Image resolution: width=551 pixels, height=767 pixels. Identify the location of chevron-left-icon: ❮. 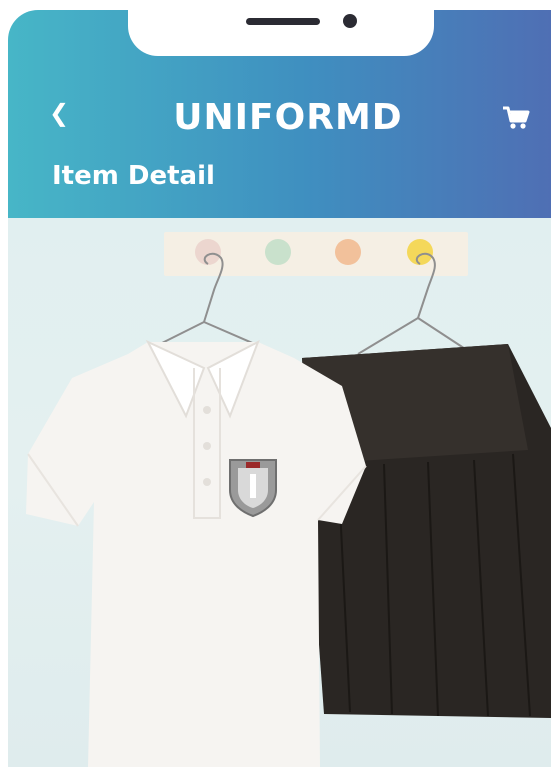
(59, 113).